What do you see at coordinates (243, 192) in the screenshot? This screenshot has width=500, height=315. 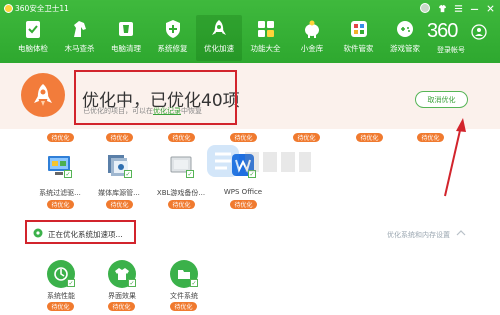 I see `app-label: WPS Office` at bounding box center [243, 192].